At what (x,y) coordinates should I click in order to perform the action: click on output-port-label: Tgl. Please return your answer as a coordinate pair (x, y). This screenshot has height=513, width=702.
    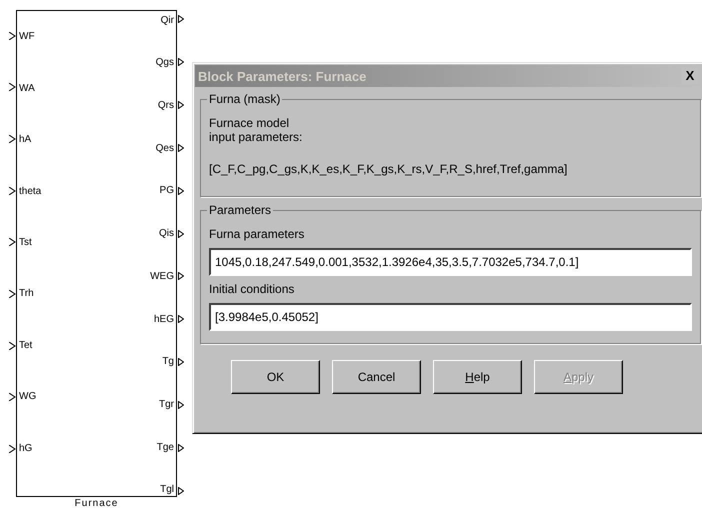
    Looking at the image, I should click on (167, 490).